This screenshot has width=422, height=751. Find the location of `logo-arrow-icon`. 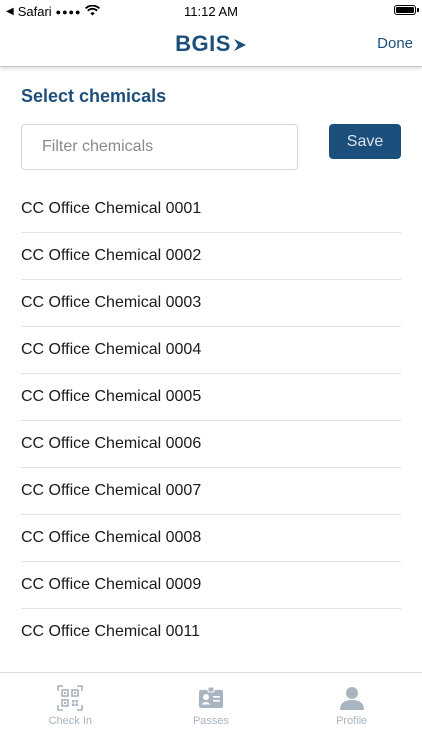

logo-arrow-icon is located at coordinates (240, 45).